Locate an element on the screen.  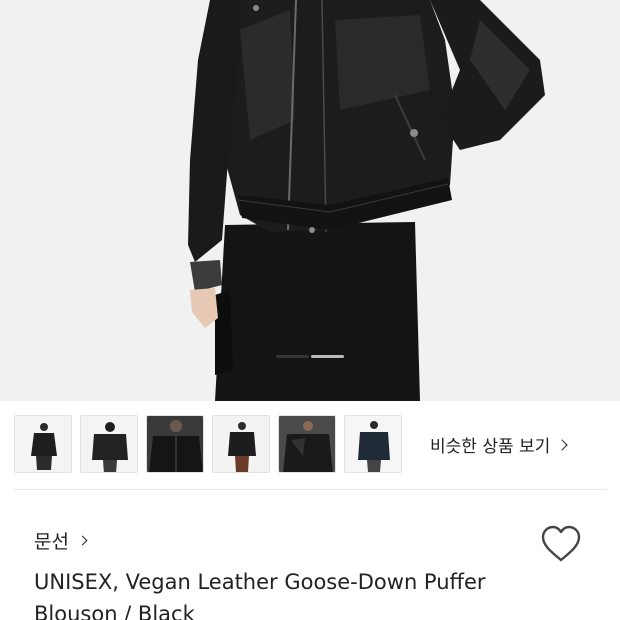
similar-products-link: 비슷한 상품 보기 is located at coordinates (499, 444).